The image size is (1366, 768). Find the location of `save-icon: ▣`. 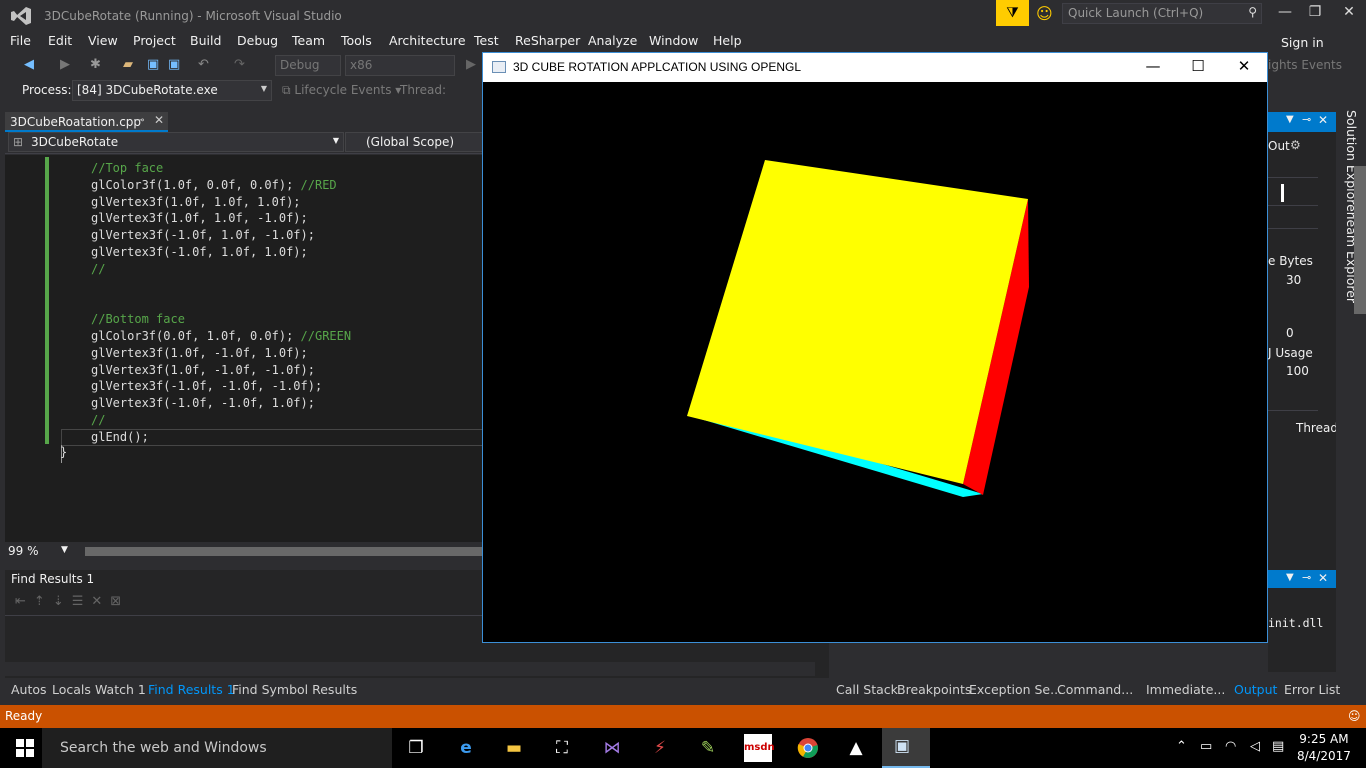

save-icon: ▣ is located at coordinates (153, 64).